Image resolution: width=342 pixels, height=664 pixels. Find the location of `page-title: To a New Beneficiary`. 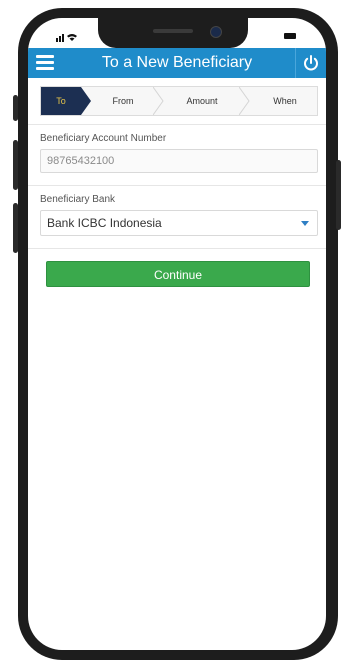

page-title: To a New Beneficiary is located at coordinates (177, 62).